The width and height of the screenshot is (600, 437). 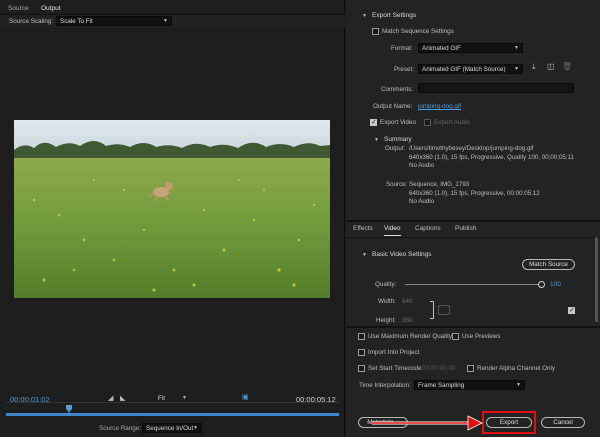 What do you see at coordinates (438, 368) in the screenshot?
I see `start-timecode-value: 00;00;00;00` at bounding box center [438, 368].